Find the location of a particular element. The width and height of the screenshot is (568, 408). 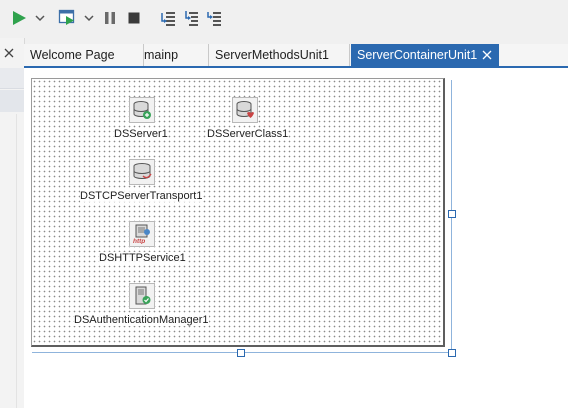

stop-icon is located at coordinates (134, 18).